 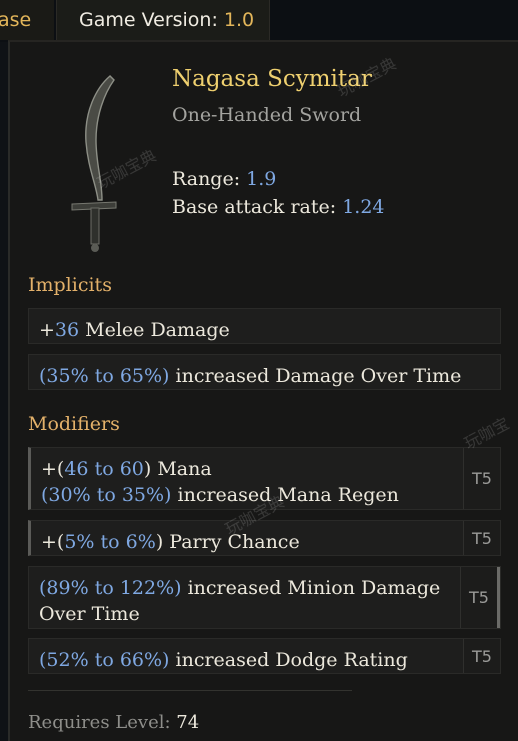 I want to click on modifiers-heading: Modifiers, so click(x=74, y=424).